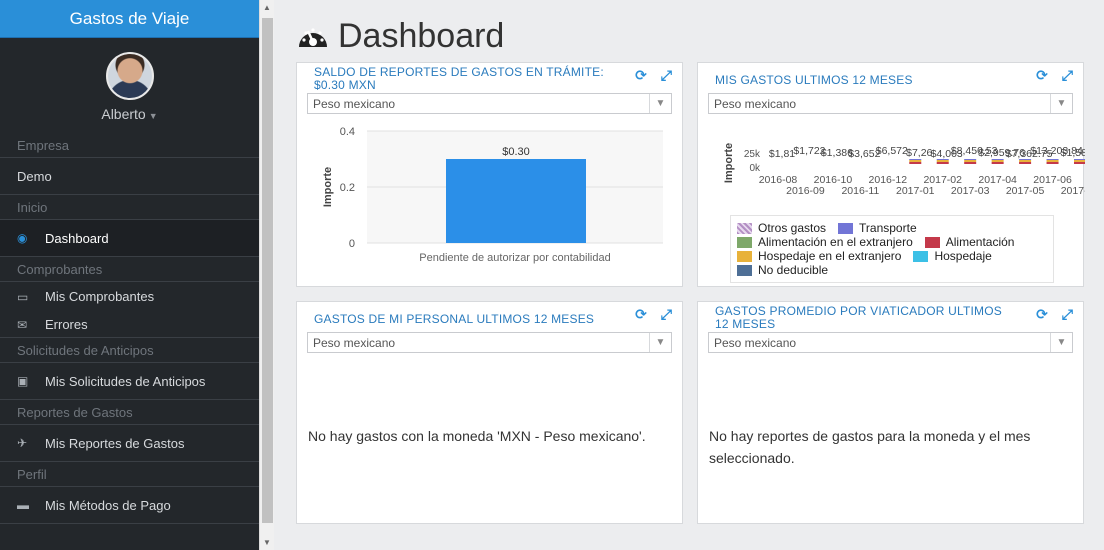 Image resolution: width=1104 pixels, height=550 pixels. What do you see at coordinates (514, 258) in the screenshot?
I see `x-tick-label: Pendiente de autorizar por contabilidad` at bounding box center [514, 258].